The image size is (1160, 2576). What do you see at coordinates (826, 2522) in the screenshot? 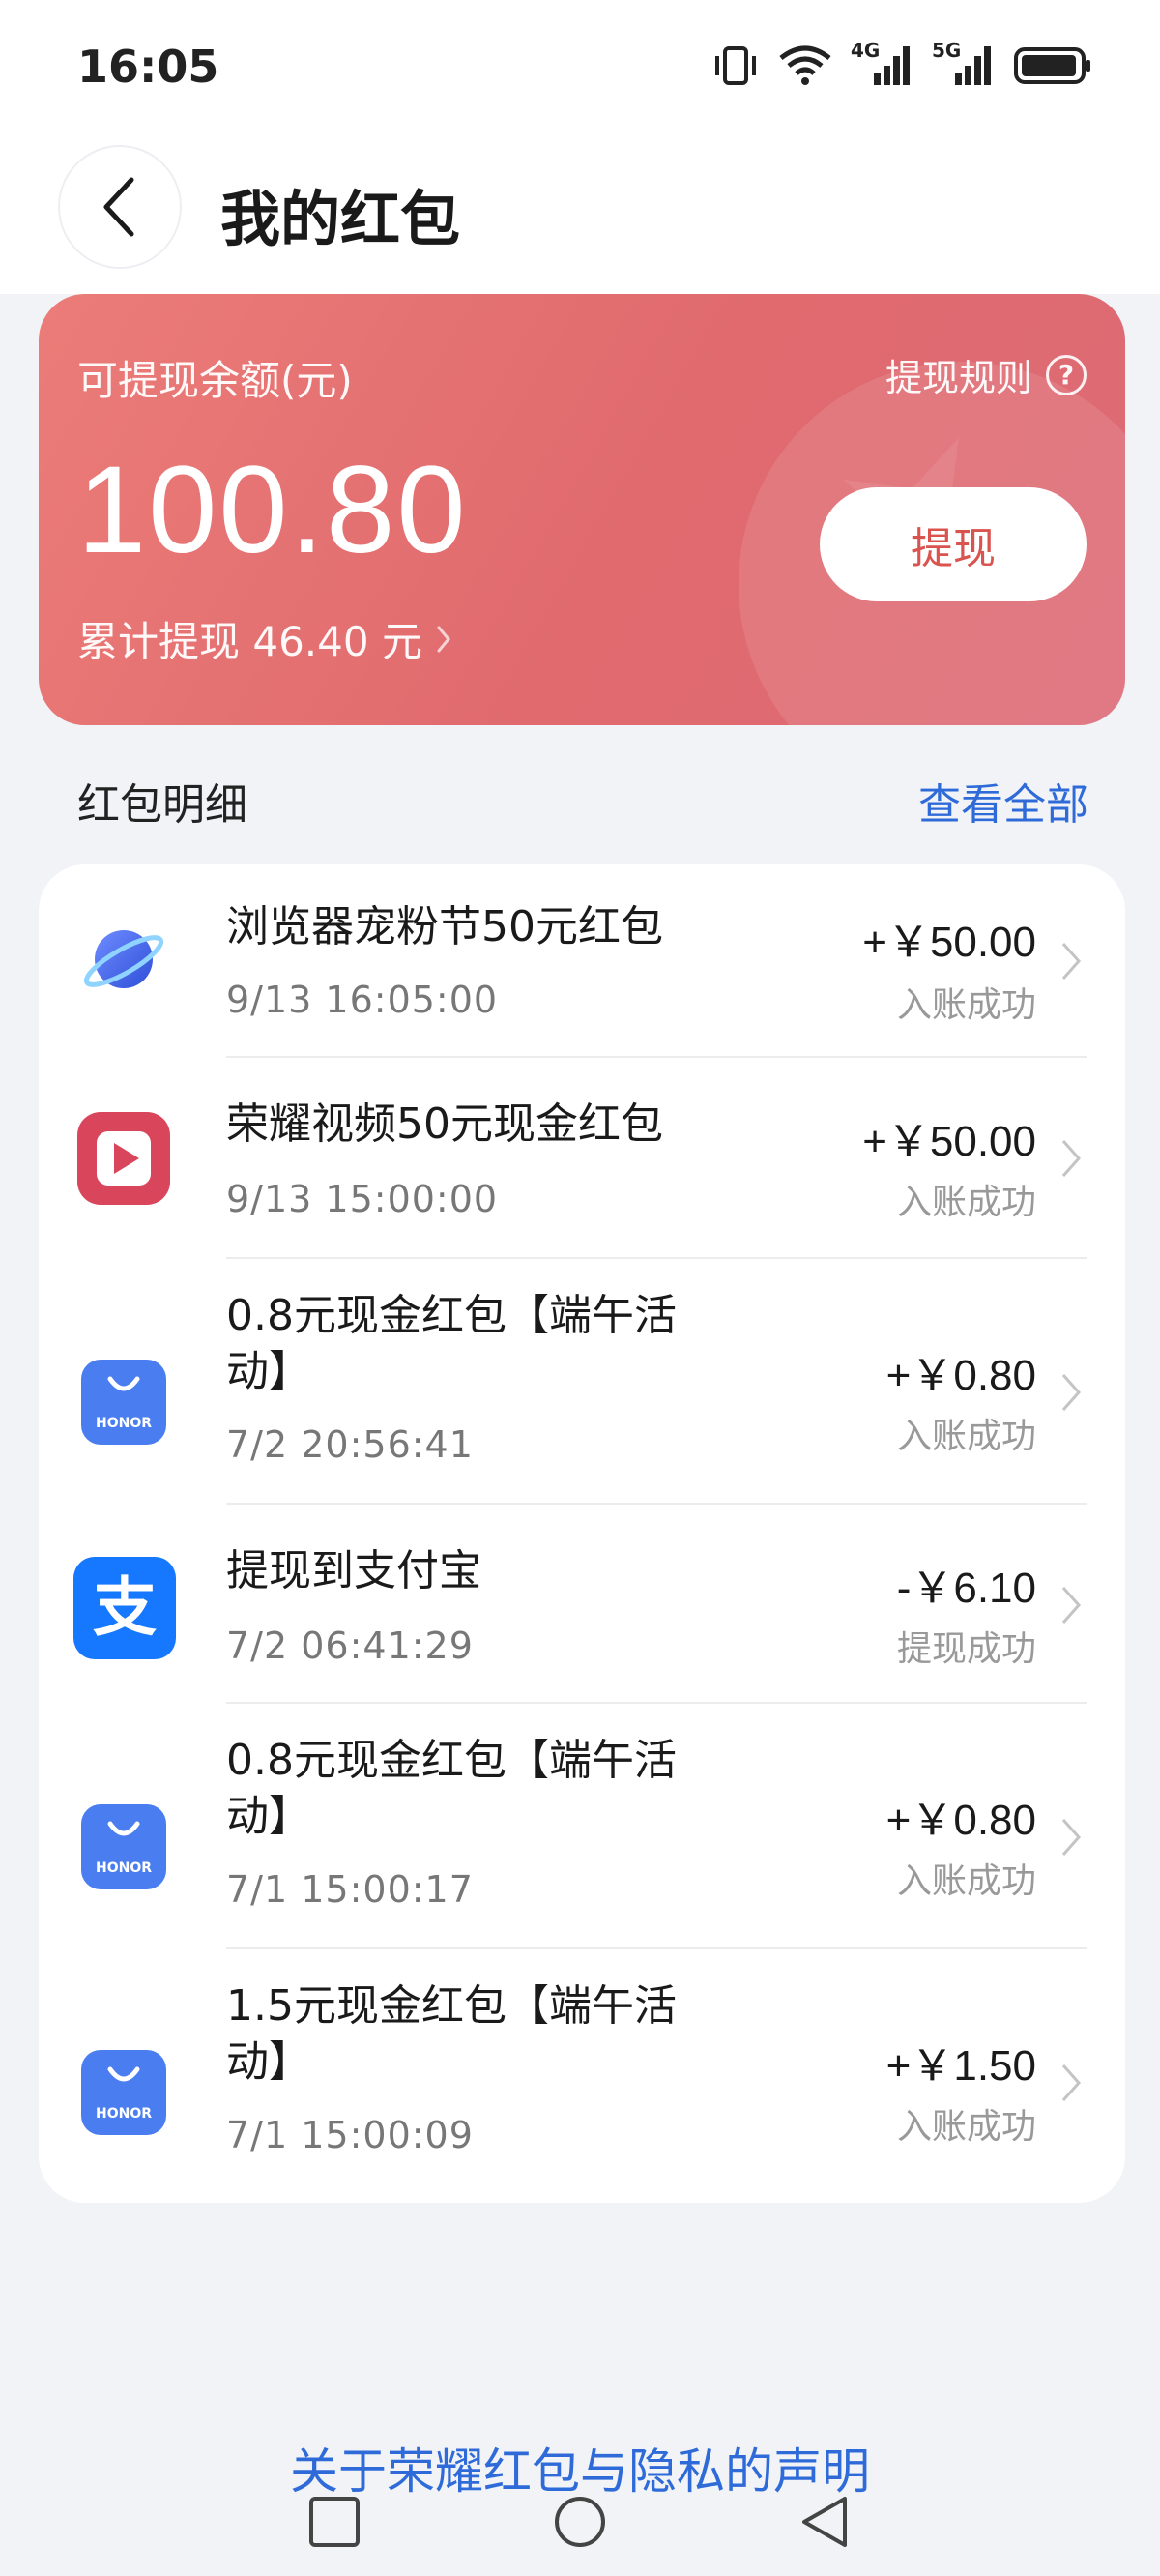
I see `back-triangle-icon` at bounding box center [826, 2522].